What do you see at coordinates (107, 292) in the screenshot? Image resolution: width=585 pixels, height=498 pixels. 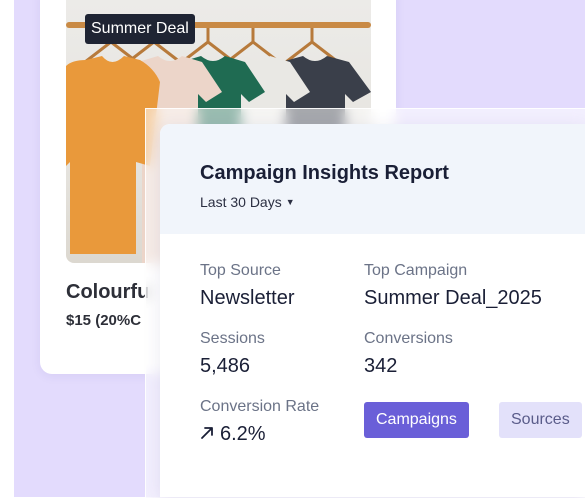 I see `product-name: Colourfu` at bounding box center [107, 292].